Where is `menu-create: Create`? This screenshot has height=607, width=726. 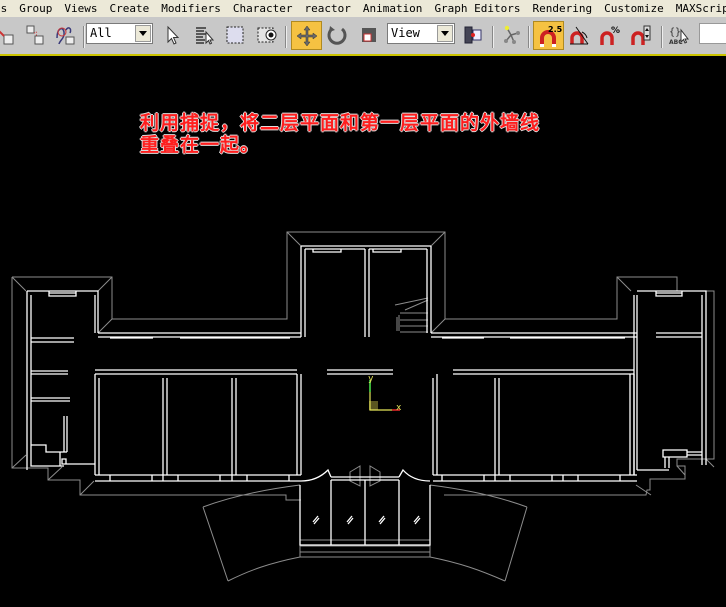
menu-create: Create is located at coordinates (130, 8).